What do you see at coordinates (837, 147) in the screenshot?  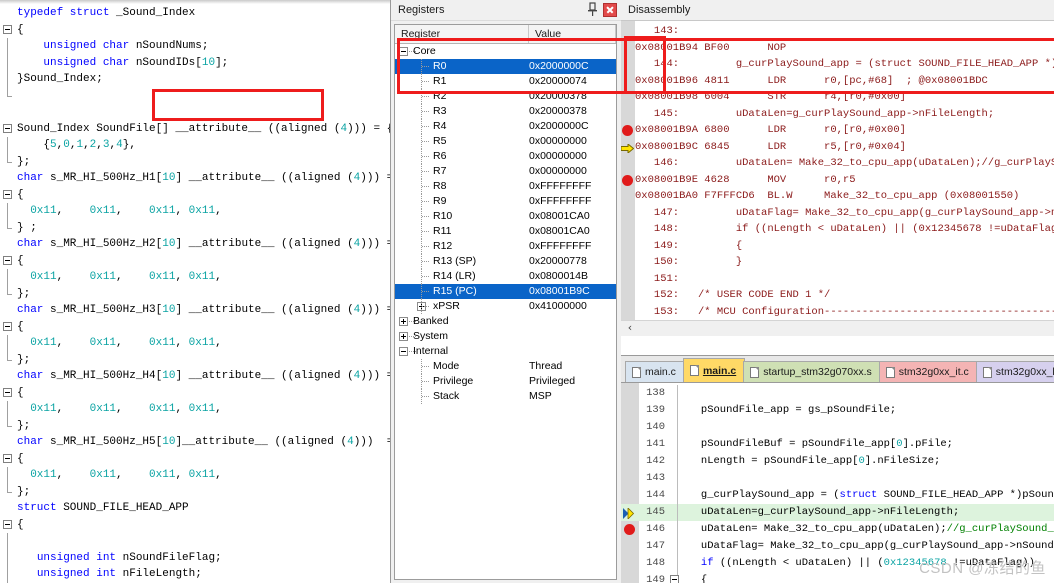 I see `disassembly-line: 0x08001B9C 6845 LDR r5,[r0,#0x04]` at bounding box center [837, 147].